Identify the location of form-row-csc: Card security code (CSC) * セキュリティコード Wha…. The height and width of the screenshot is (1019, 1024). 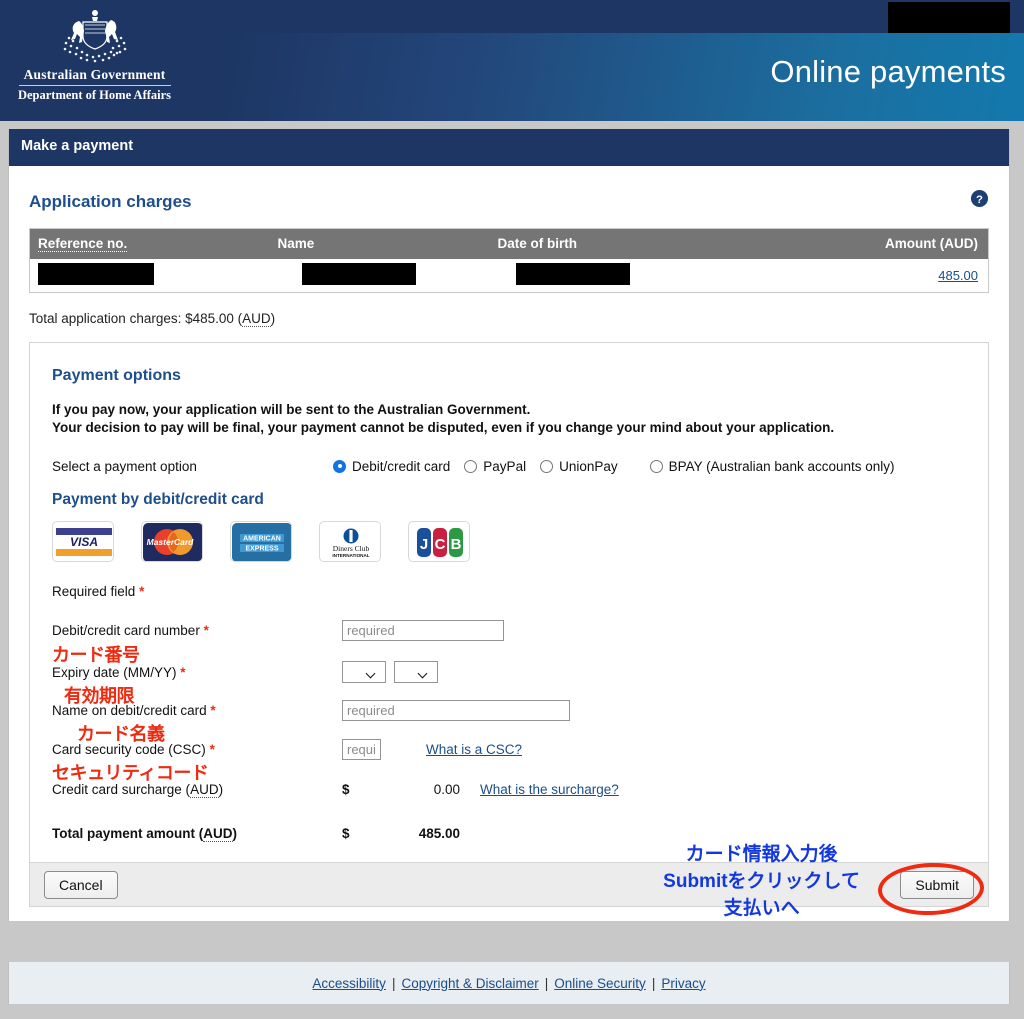
(509, 758).